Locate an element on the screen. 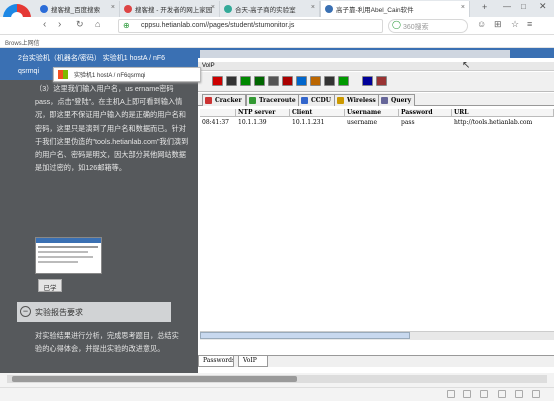 Image resolution: width=554 pixels, height=401 pixels. tab-2: 搜客搜 - 开发者的网上家园 × is located at coordinates (170, 9).